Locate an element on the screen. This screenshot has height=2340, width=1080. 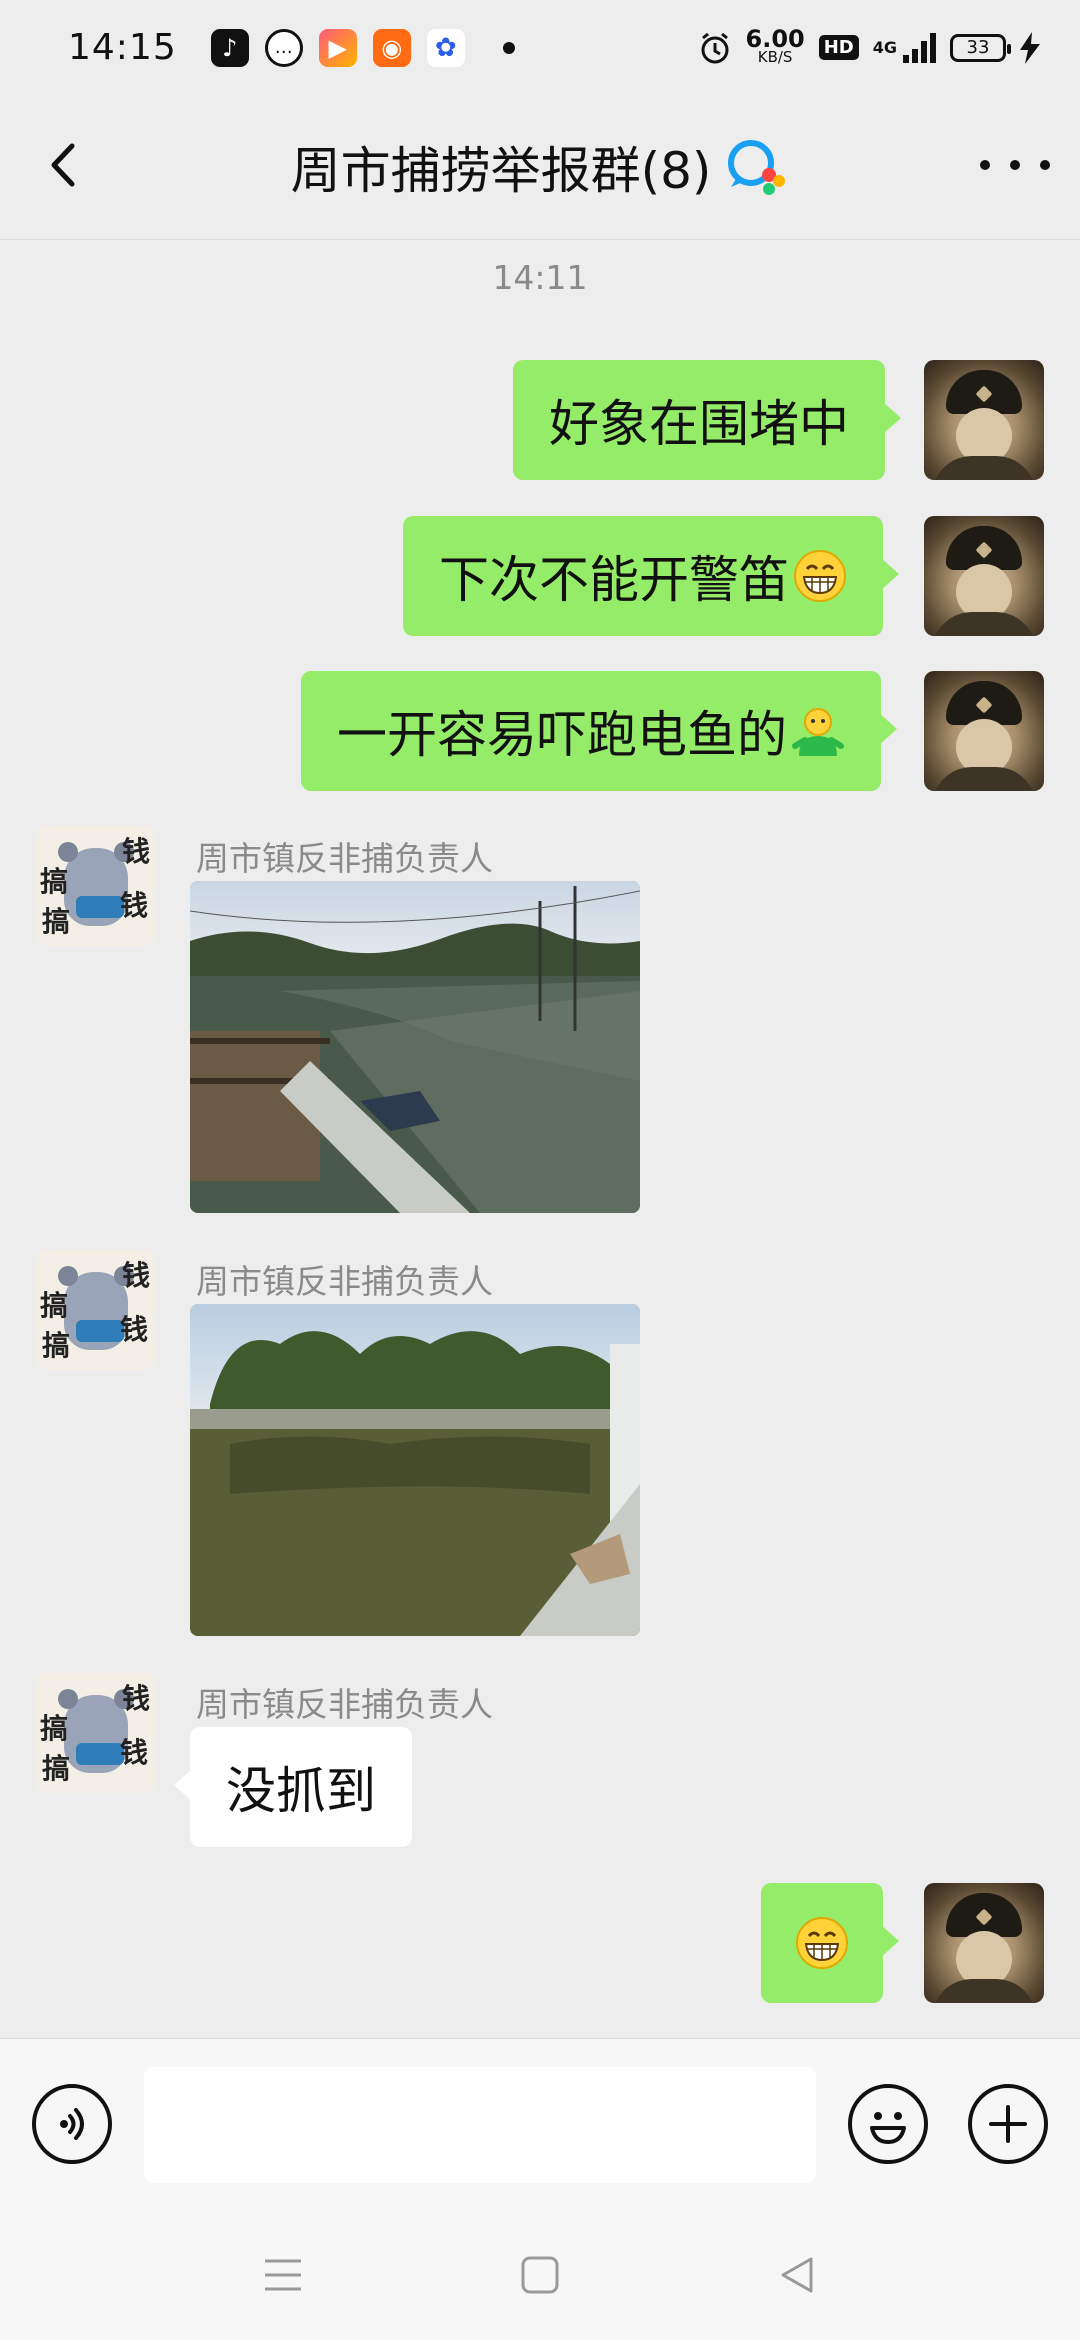
menu-lines-icon is located at coordinates (283, 2275).